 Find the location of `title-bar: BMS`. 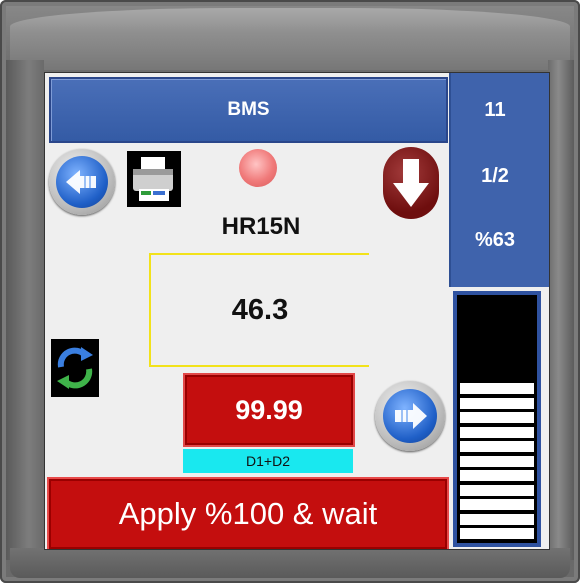

title-bar: BMS is located at coordinates (248, 110).